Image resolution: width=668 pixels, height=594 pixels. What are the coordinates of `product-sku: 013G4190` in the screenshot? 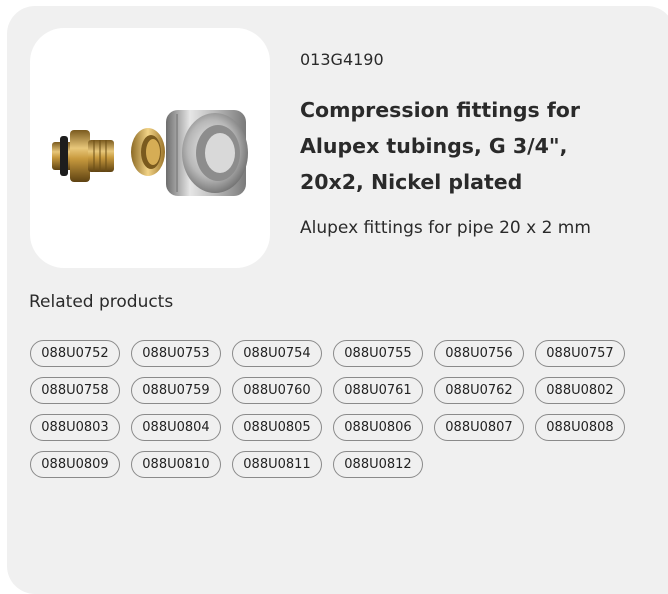 It's located at (342, 59).